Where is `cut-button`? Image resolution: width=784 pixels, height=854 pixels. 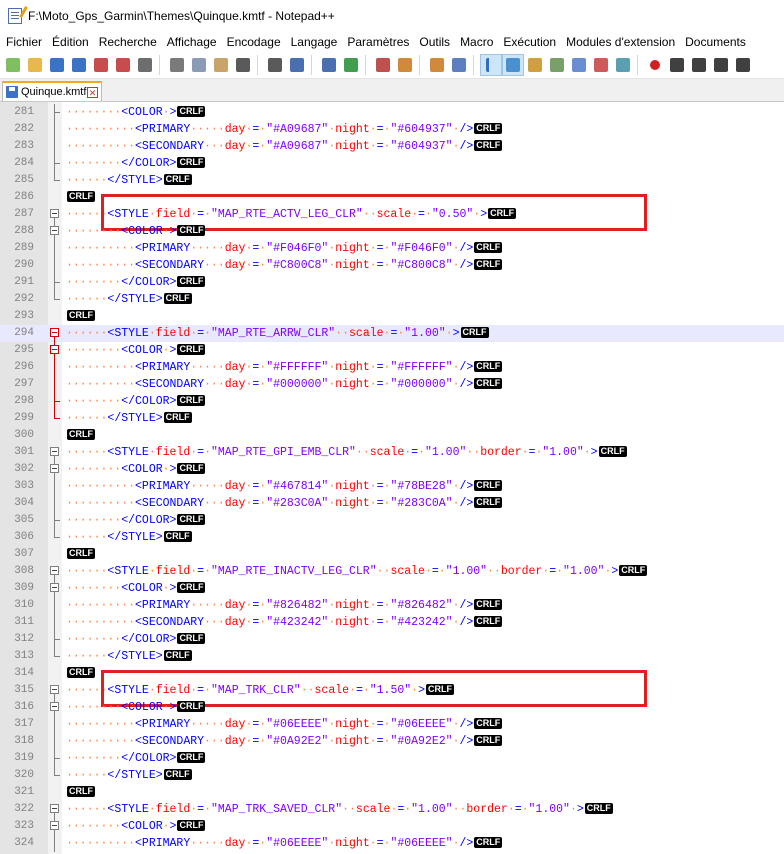
cut-button is located at coordinates (177, 65).